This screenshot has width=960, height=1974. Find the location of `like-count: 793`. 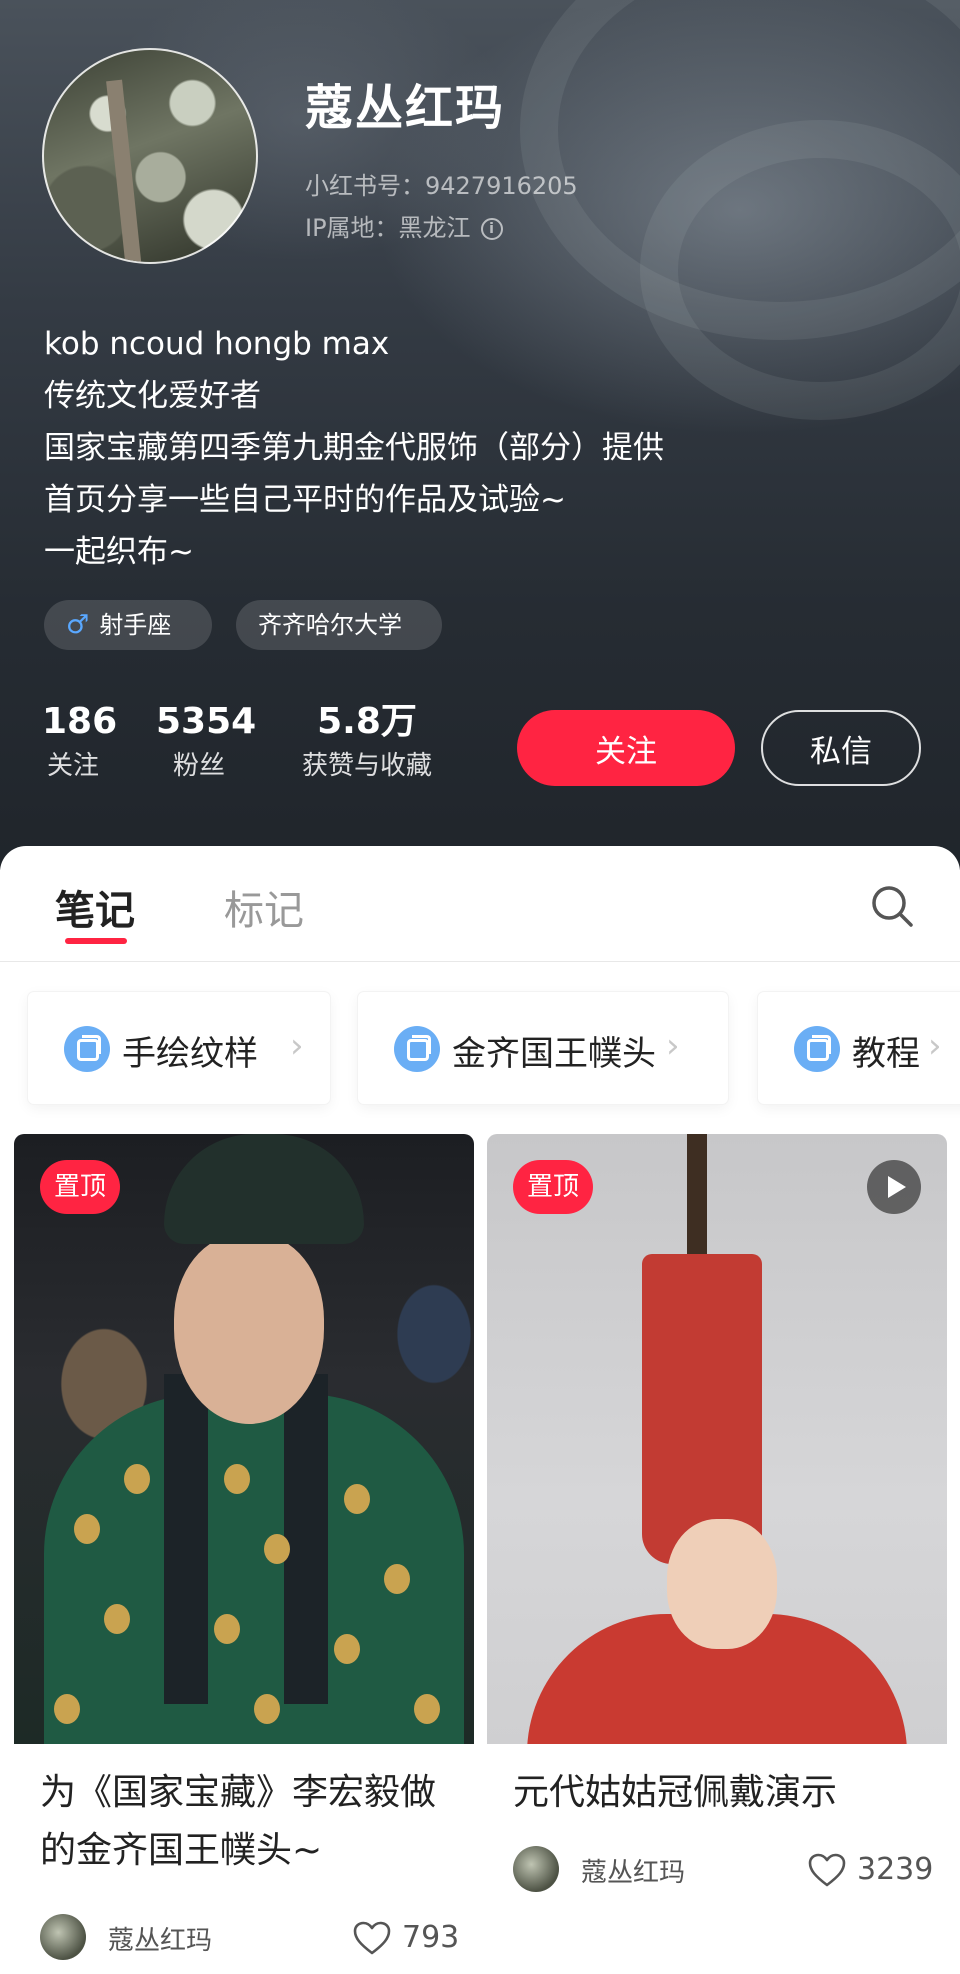

like-count: 793 is located at coordinates (431, 1937).